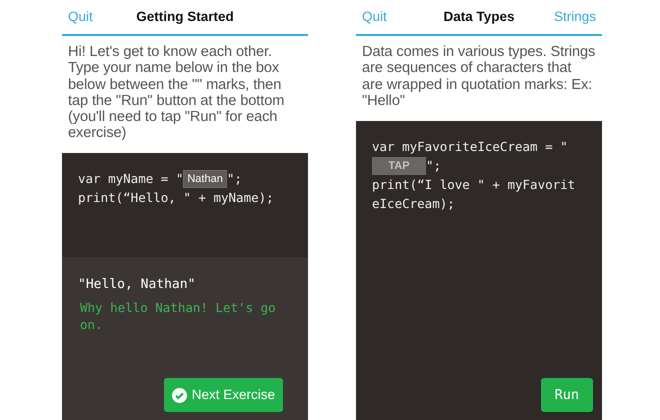 The image size is (660, 420). I want to click on input-field: TAP, so click(399, 166).